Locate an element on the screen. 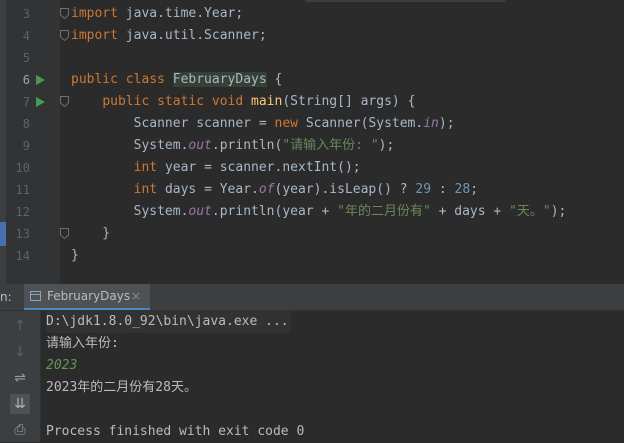 The image size is (624, 443). line-number: 4 is located at coordinates (26, 36).